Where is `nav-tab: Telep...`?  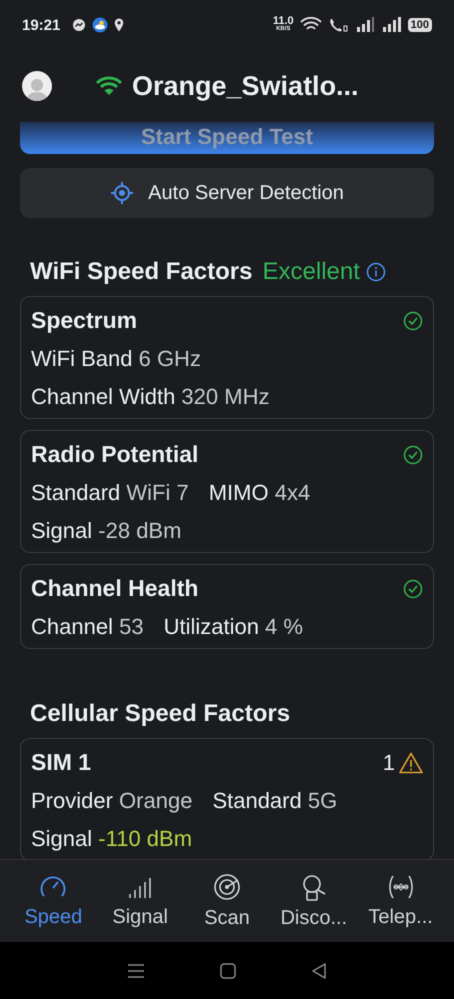
nav-tab: Telep... is located at coordinates (400, 901).